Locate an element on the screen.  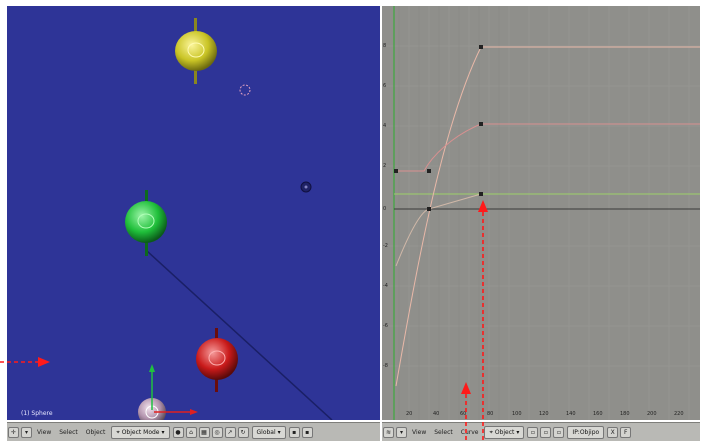
rotate-icon: ↻ is located at coordinates (243, 432).